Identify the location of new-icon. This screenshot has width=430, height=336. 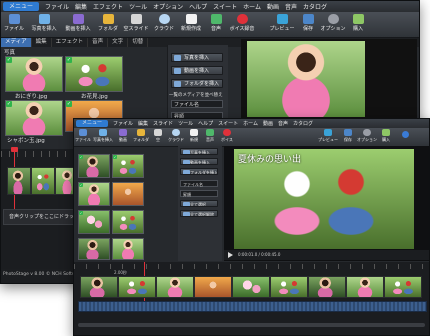
(194, 132).